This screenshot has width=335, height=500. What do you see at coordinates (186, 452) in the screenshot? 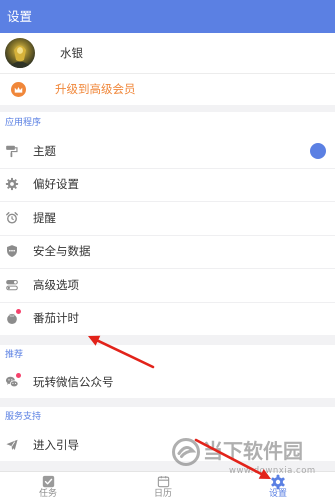
I see `watermark-logo-icon` at bounding box center [186, 452].